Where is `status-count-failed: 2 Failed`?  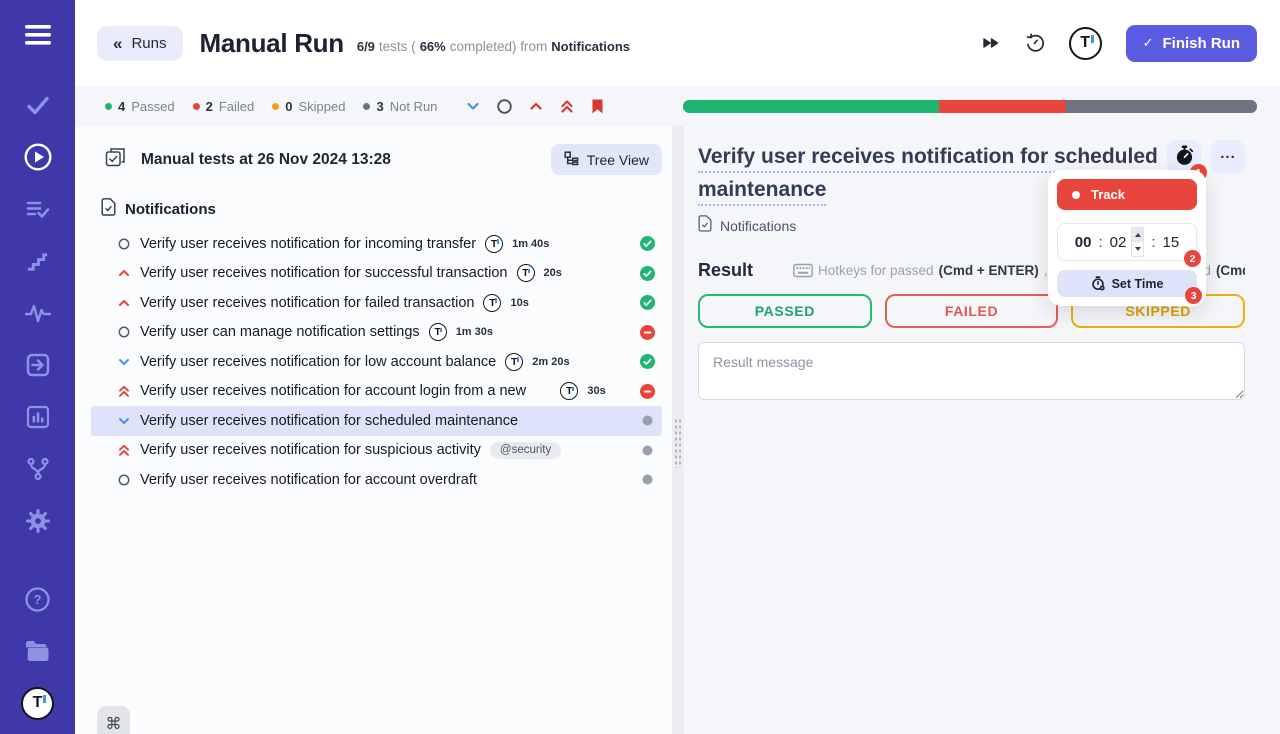 status-count-failed: 2 Failed is located at coordinates (223, 106).